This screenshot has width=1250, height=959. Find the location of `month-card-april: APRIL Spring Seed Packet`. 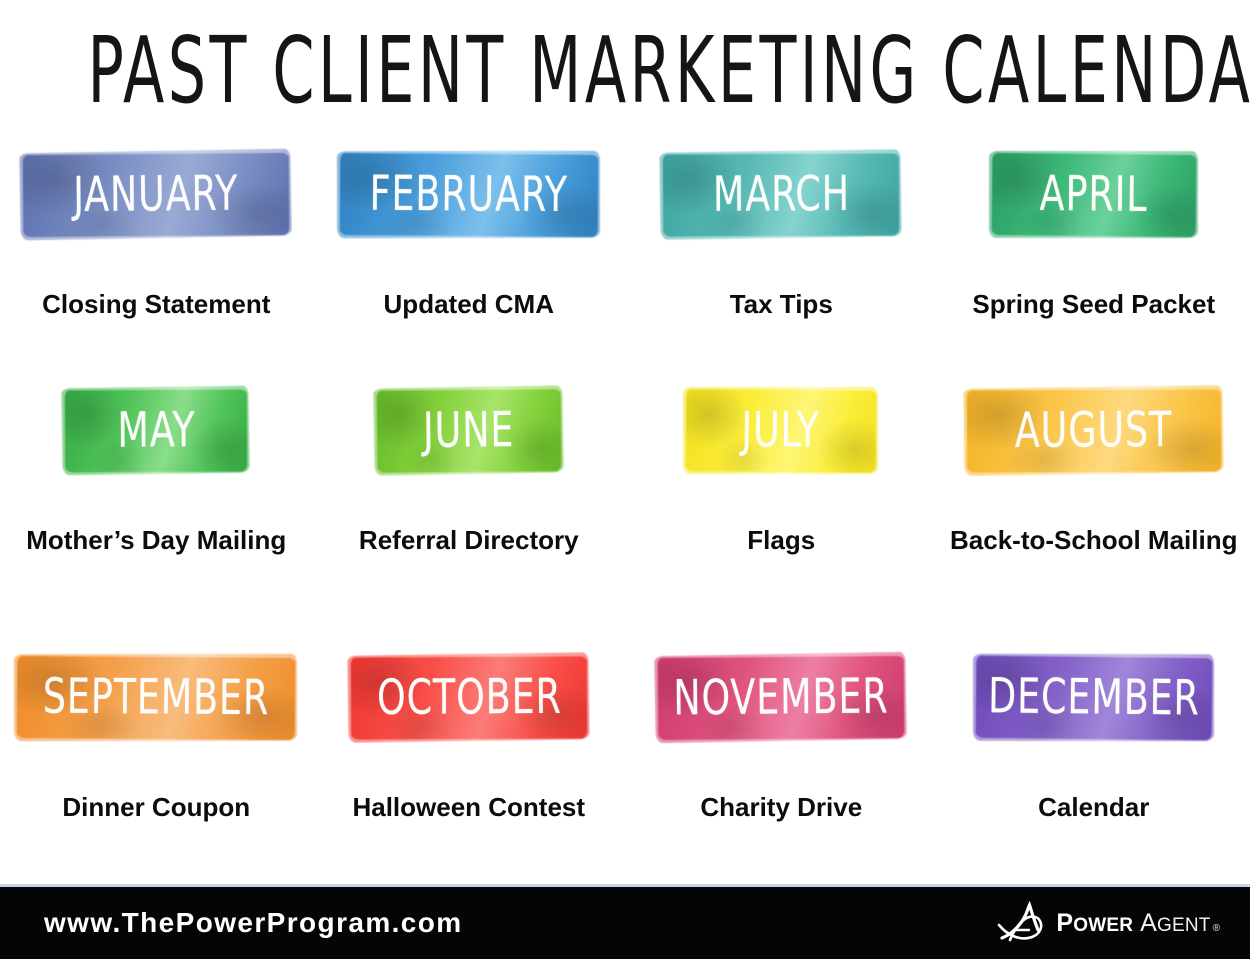

month-card-april: APRIL Spring Seed Packet is located at coordinates (1094, 256).